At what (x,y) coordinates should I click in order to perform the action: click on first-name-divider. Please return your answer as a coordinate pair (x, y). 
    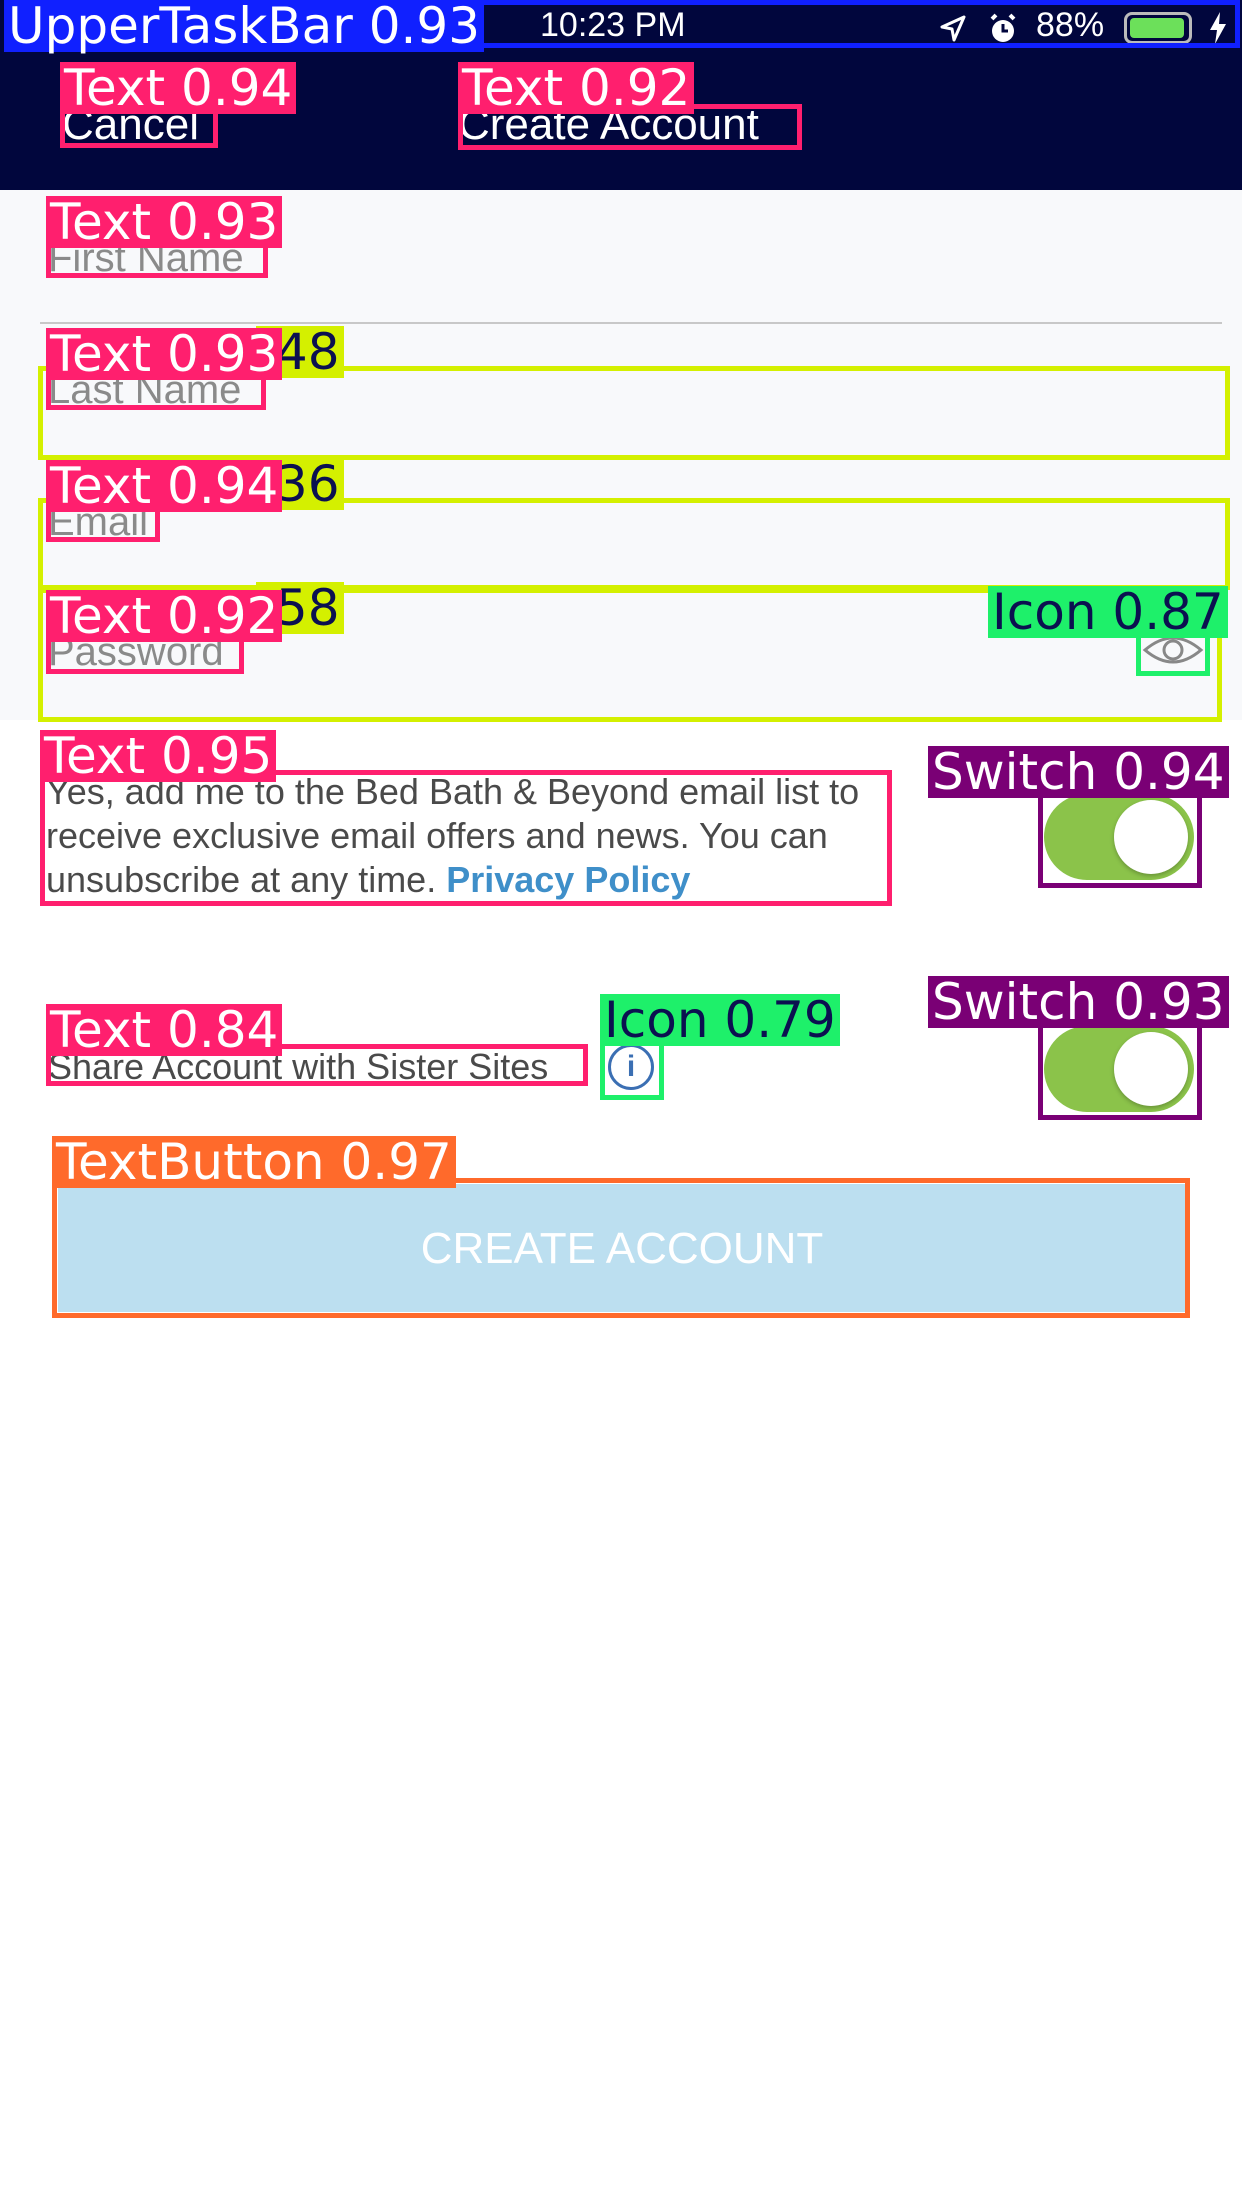
    Looking at the image, I should click on (631, 323).